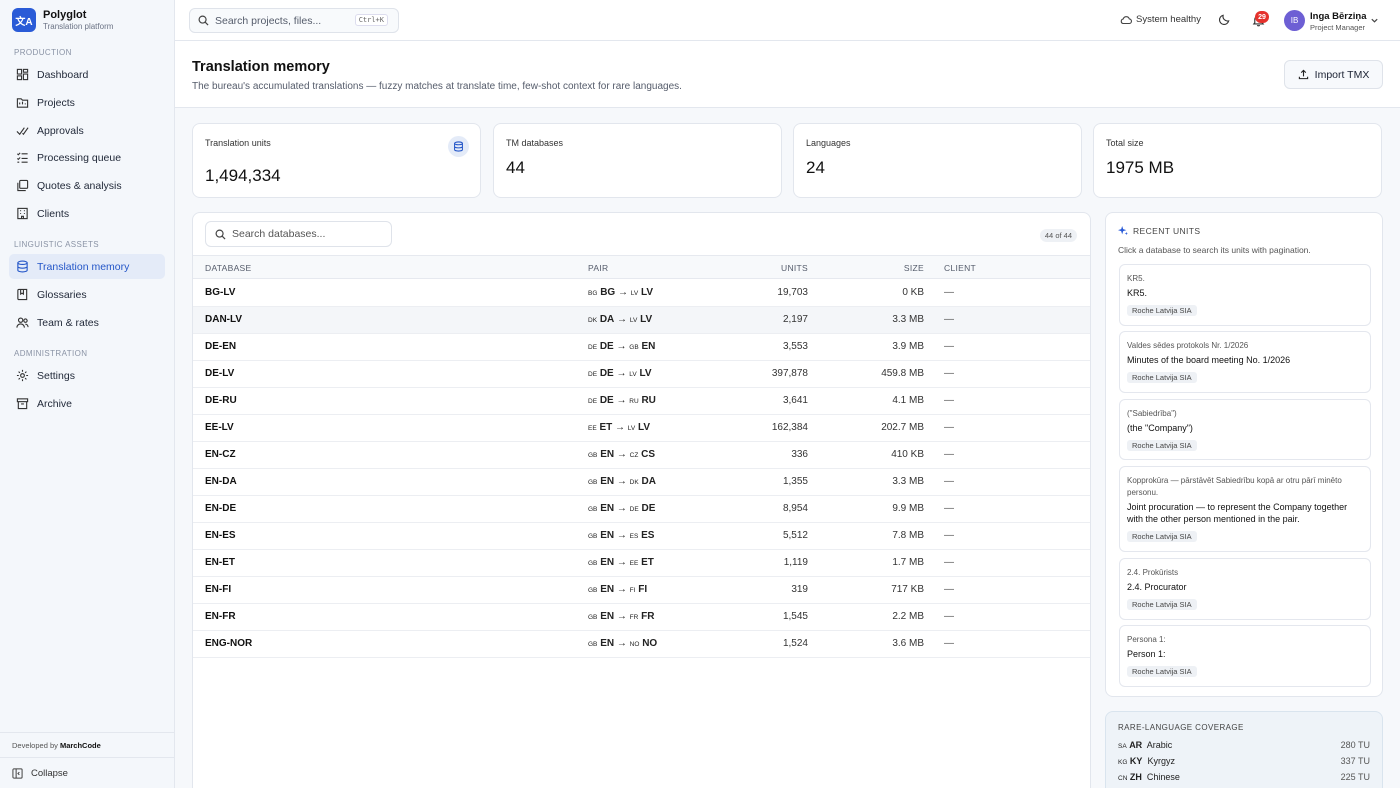 This screenshot has width=1400, height=788. Describe the element at coordinates (218, 590) in the screenshot. I see `database-name: EN-FI` at that location.